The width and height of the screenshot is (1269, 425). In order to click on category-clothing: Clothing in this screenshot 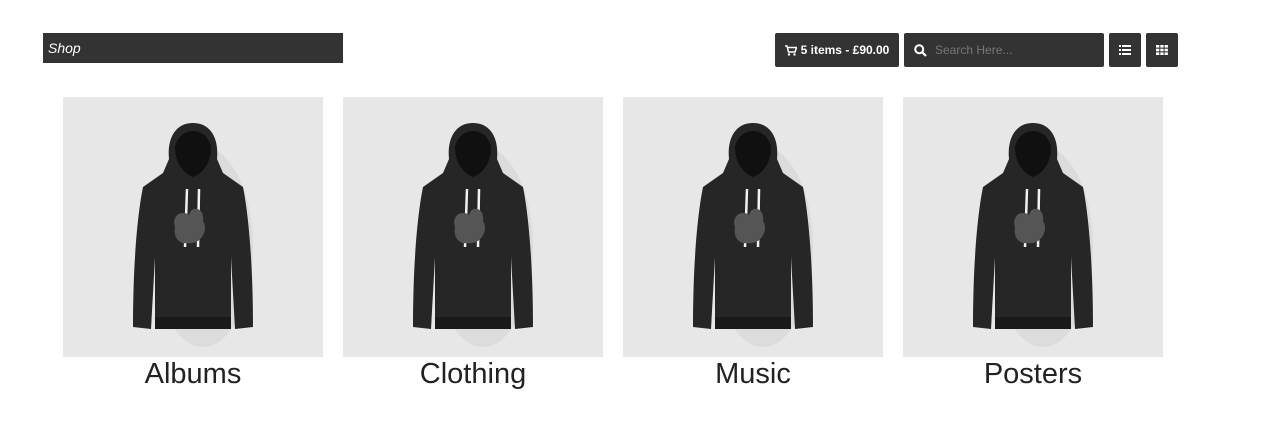, I will do `click(473, 244)`.